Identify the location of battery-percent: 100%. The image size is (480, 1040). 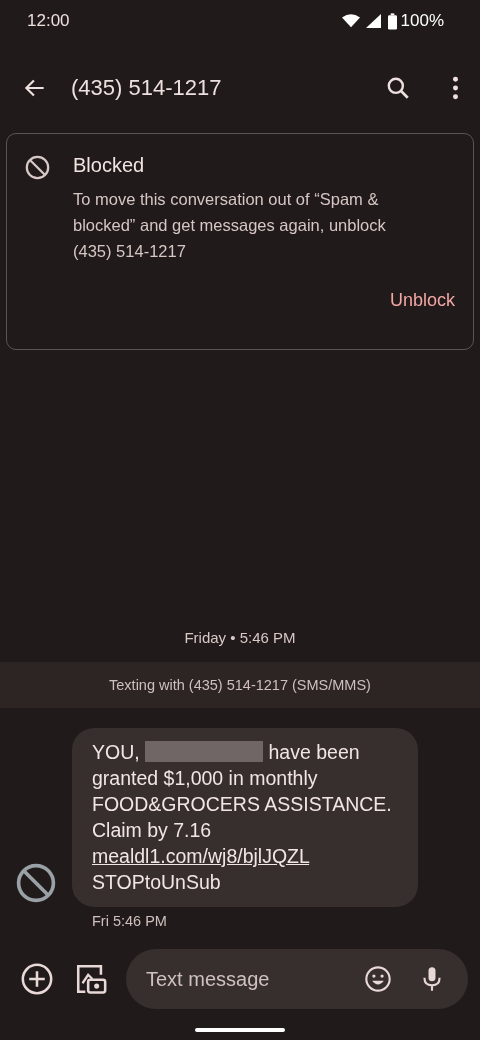
(422, 21).